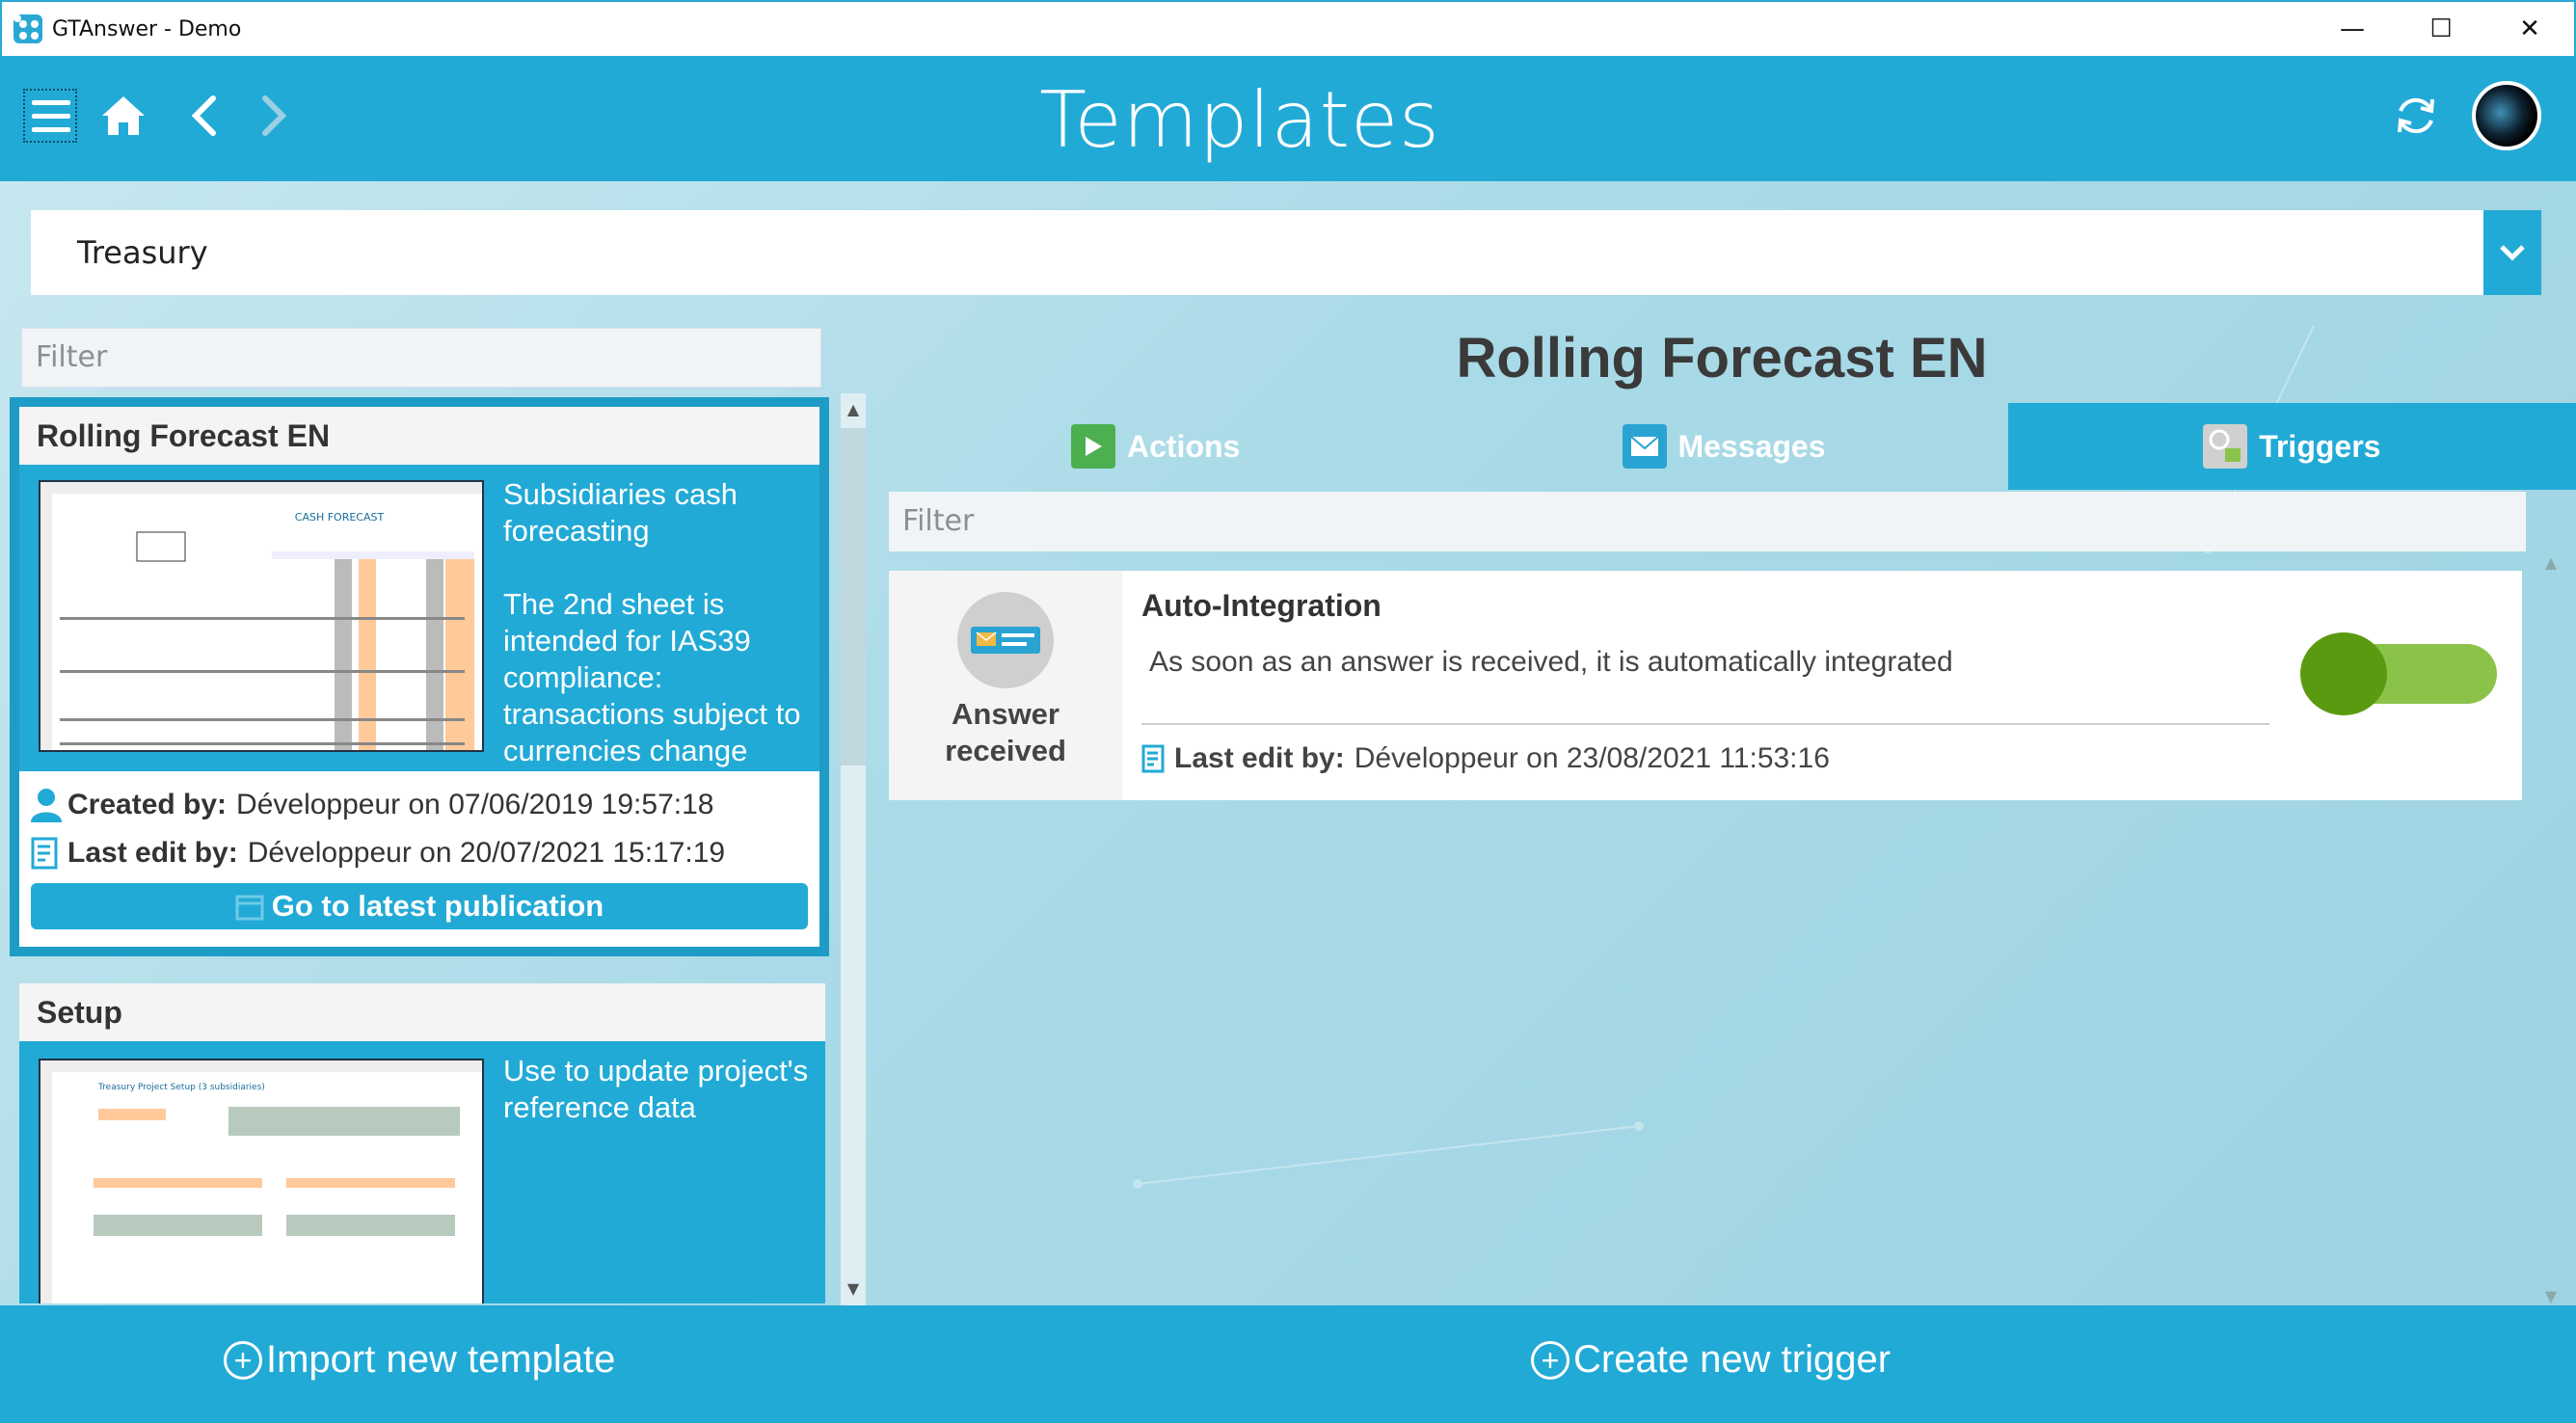 This screenshot has height=1423, width=2576. I want to click on template-filter-input: Filter, so click(421, 358).